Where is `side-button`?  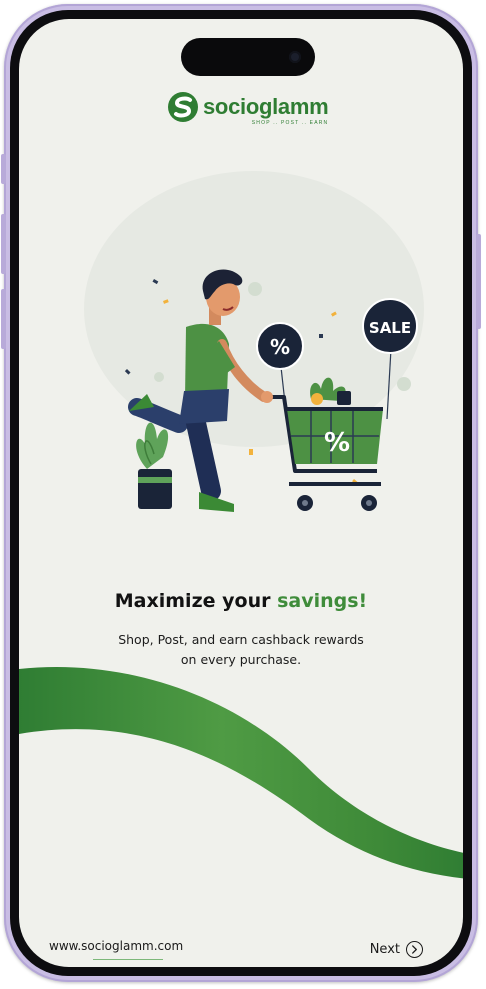 side-button is located at coordinates (478, 281).